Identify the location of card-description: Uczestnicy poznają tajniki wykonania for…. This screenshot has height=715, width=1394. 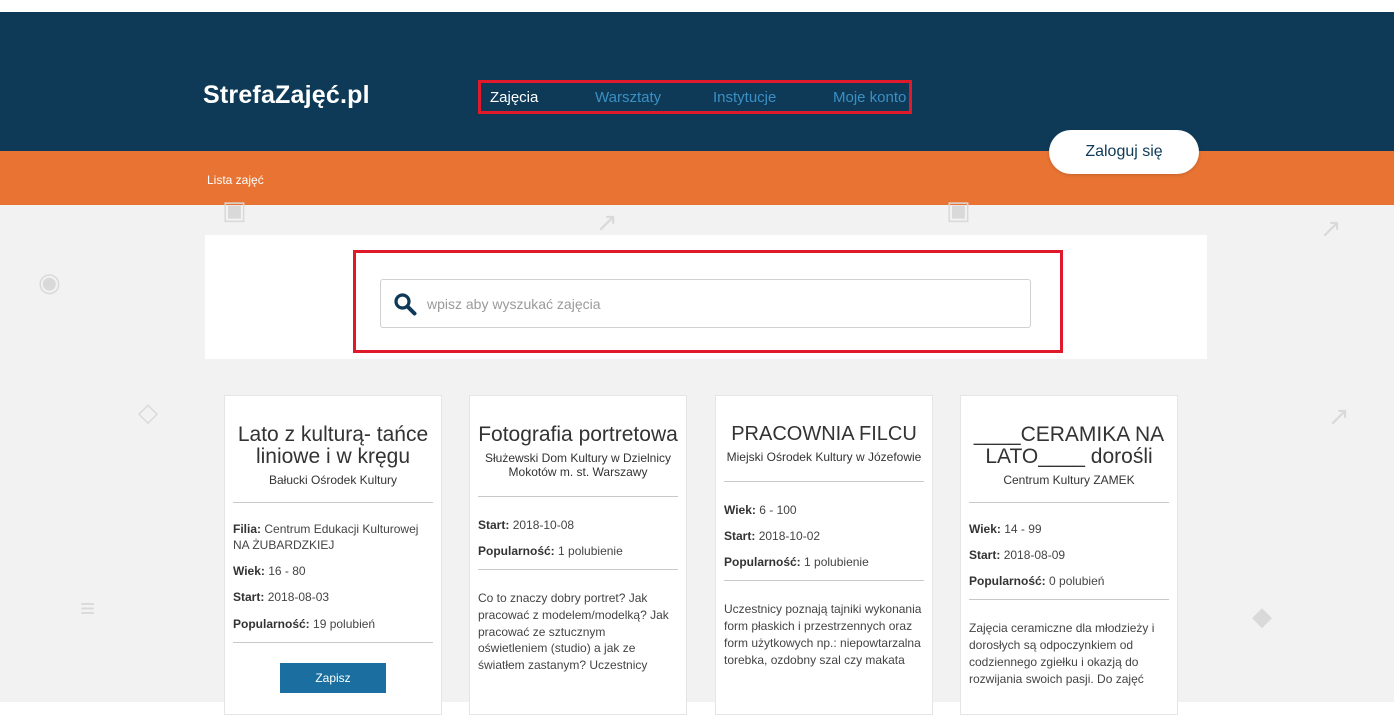
(823, 634).